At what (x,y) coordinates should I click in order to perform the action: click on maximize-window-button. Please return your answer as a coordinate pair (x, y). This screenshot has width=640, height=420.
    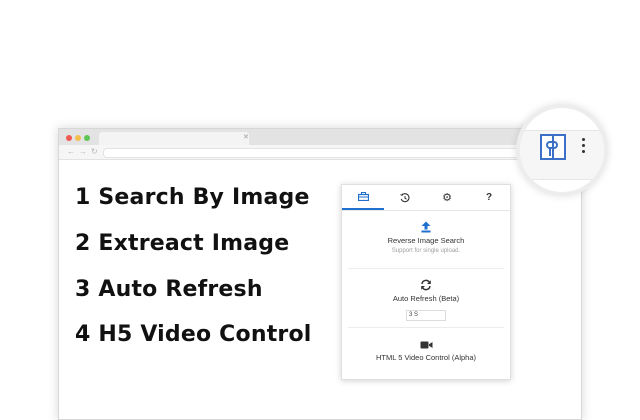
    Looking at the image, I should click on (87, 138).